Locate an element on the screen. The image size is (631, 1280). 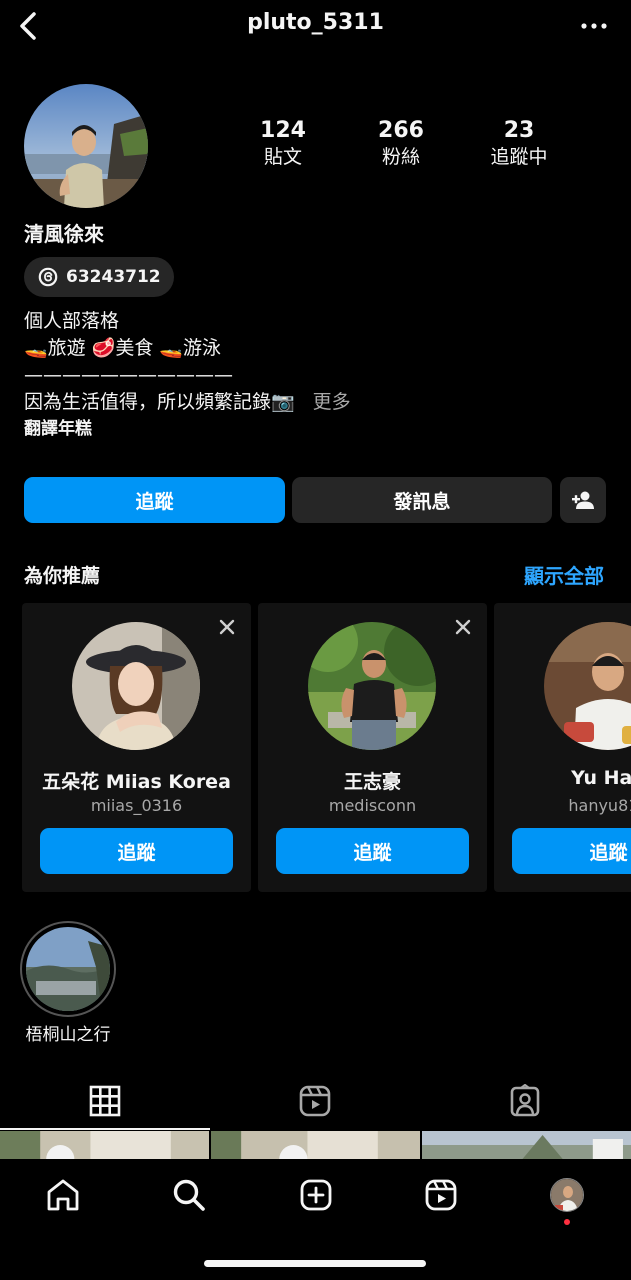
suggestion-handle: miias_0316 is located at coordinates (136, 805).